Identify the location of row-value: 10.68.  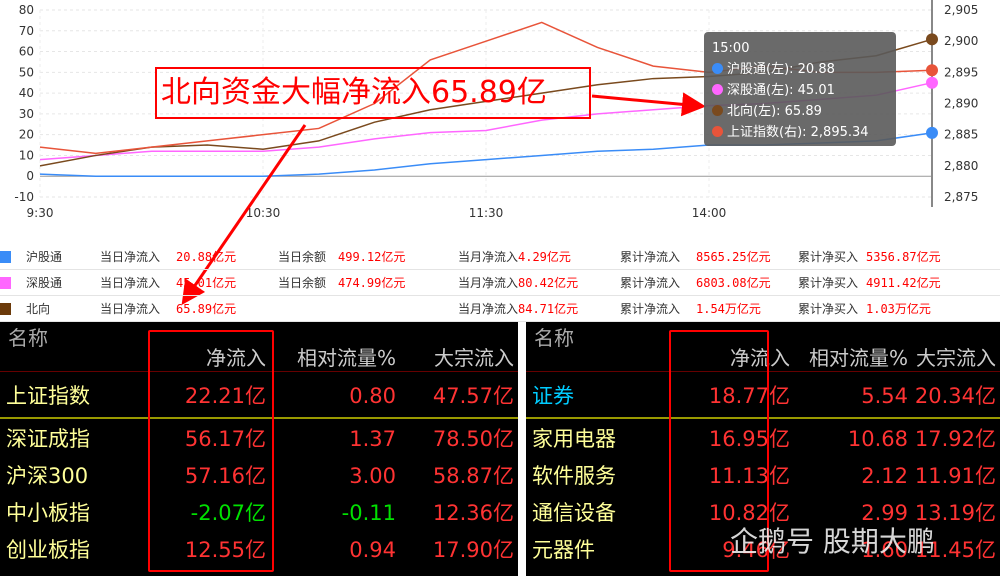
(877, 439).